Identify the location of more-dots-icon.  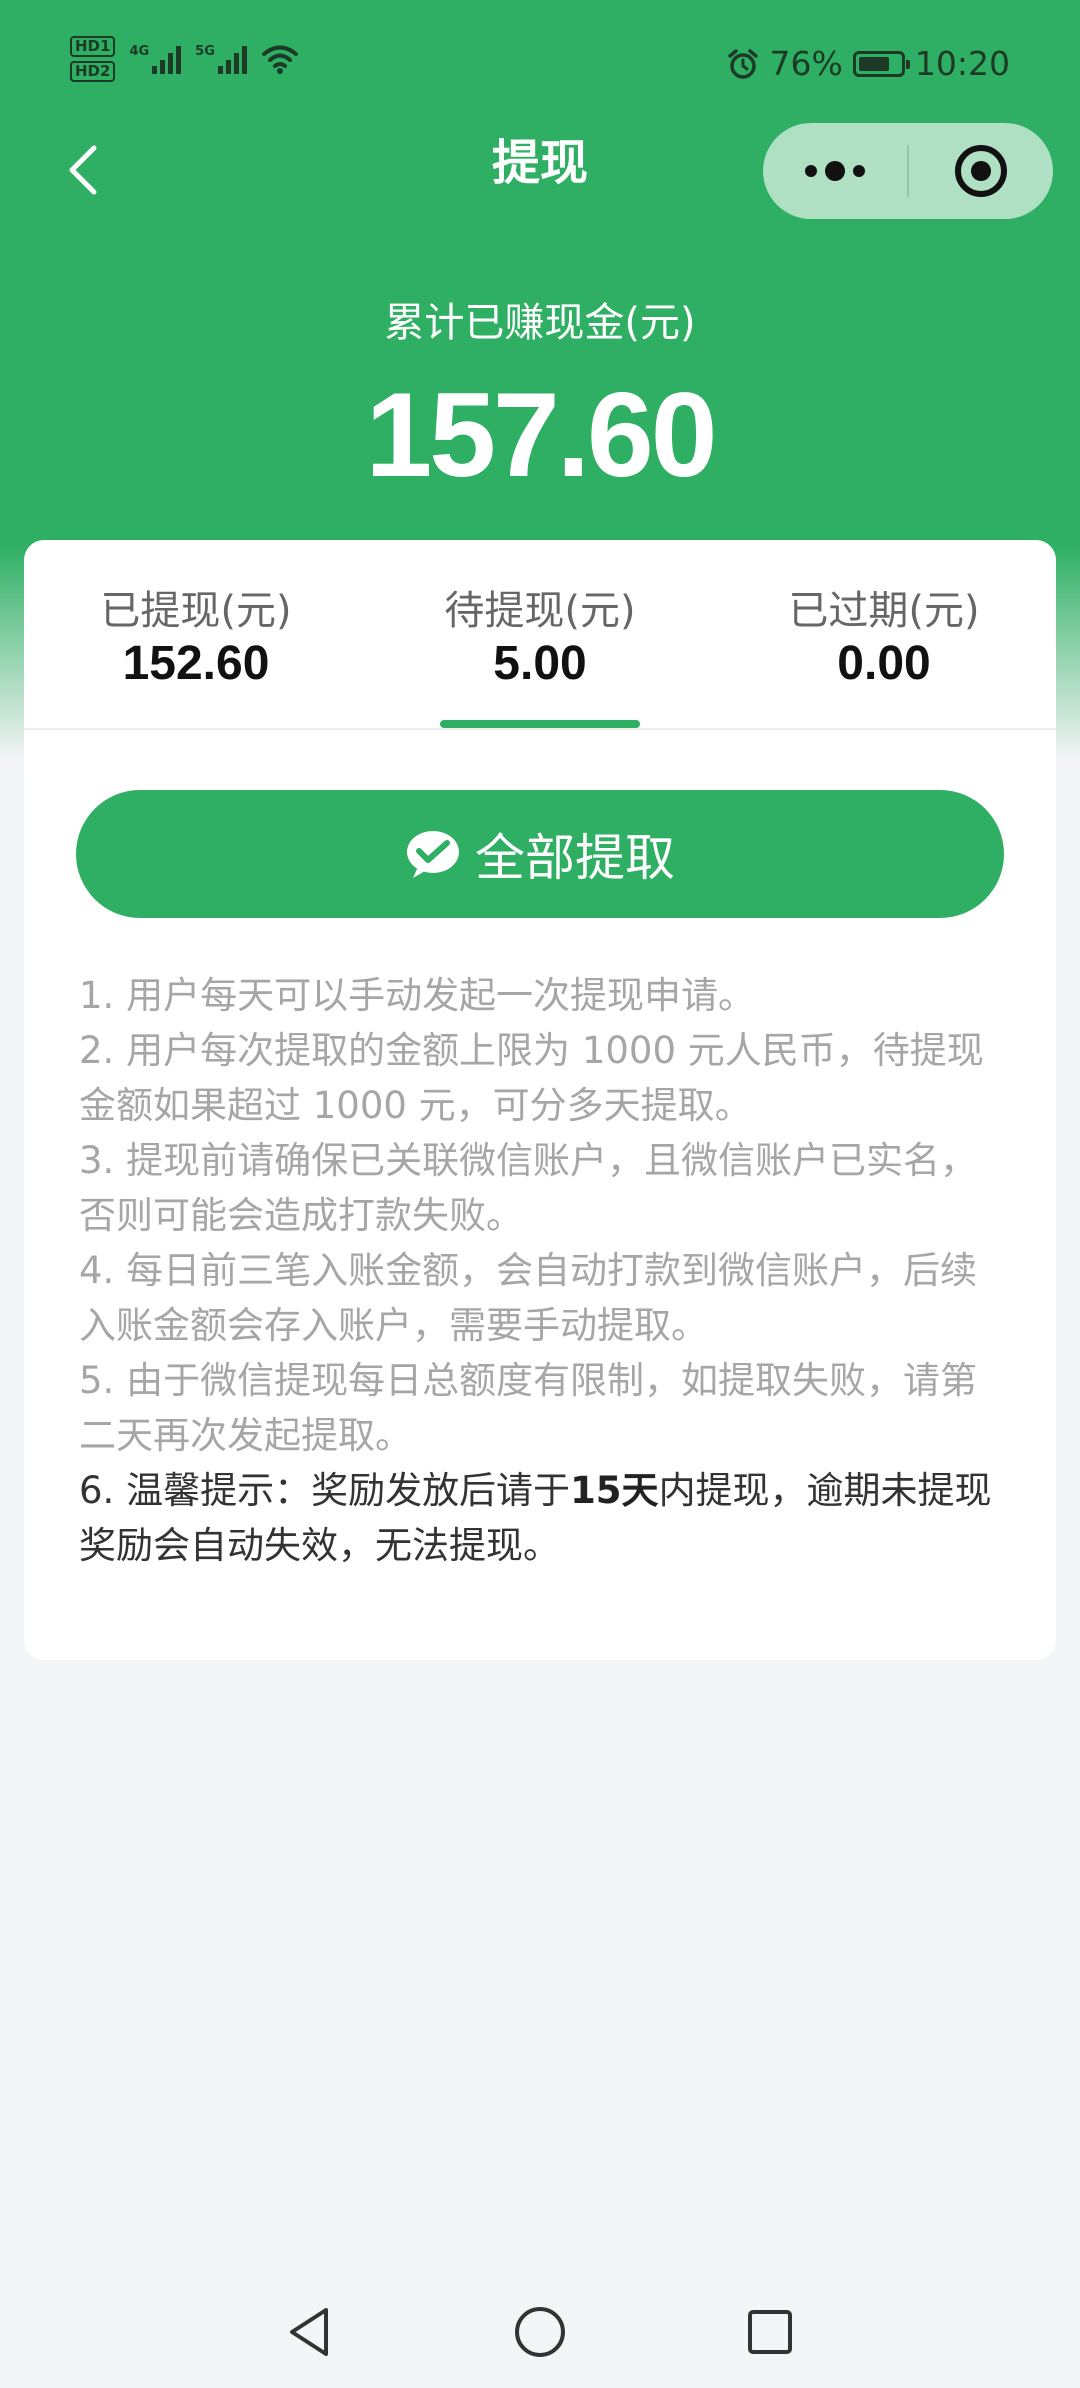
(835, 171).